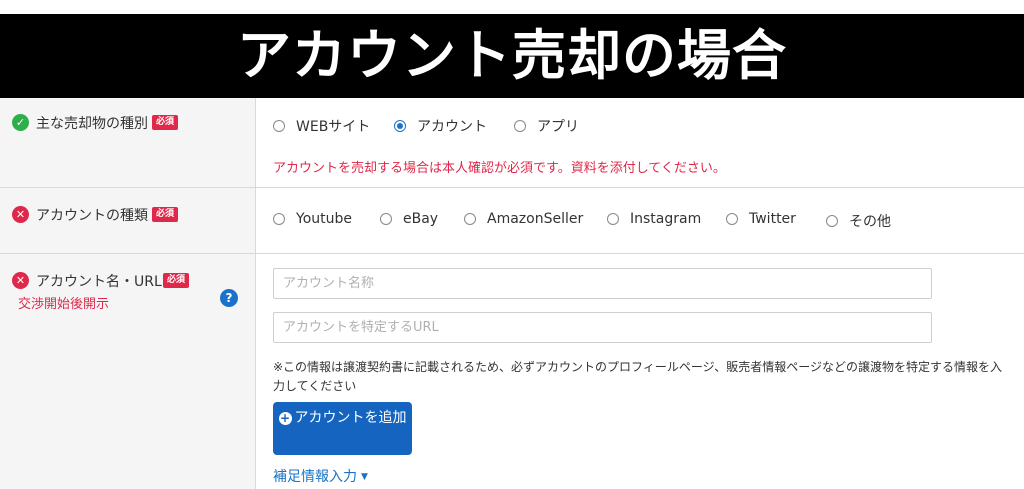  I want to click on radio-label: Youtube, so click(324, 219).